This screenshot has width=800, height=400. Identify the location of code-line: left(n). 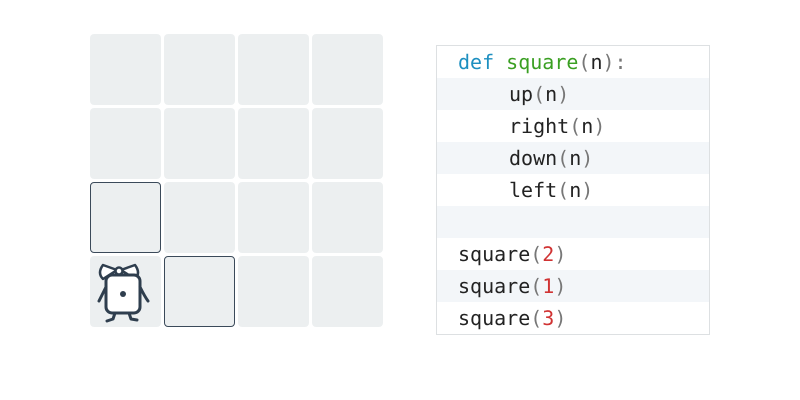
(551, 190).